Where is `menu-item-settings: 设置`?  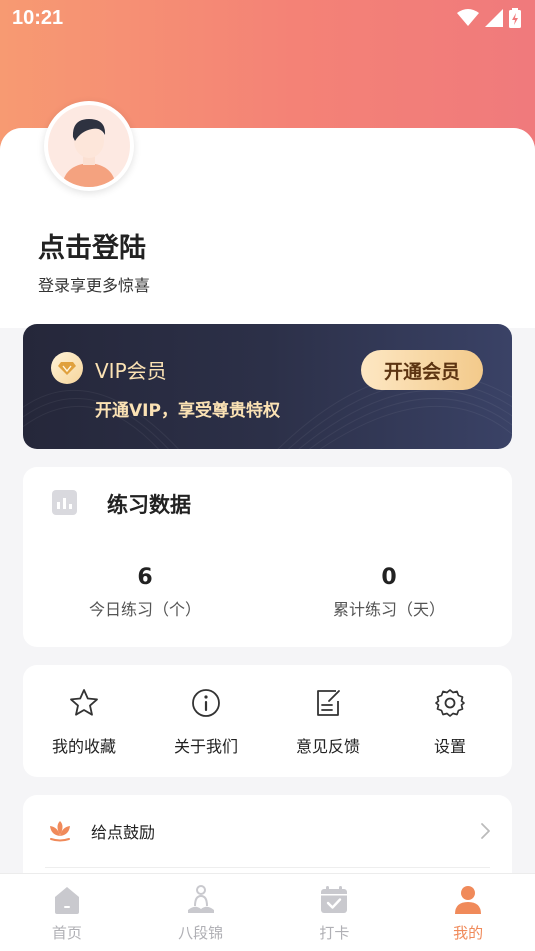 menu-item-settings: 设置 is located at coordinates (450, 721).